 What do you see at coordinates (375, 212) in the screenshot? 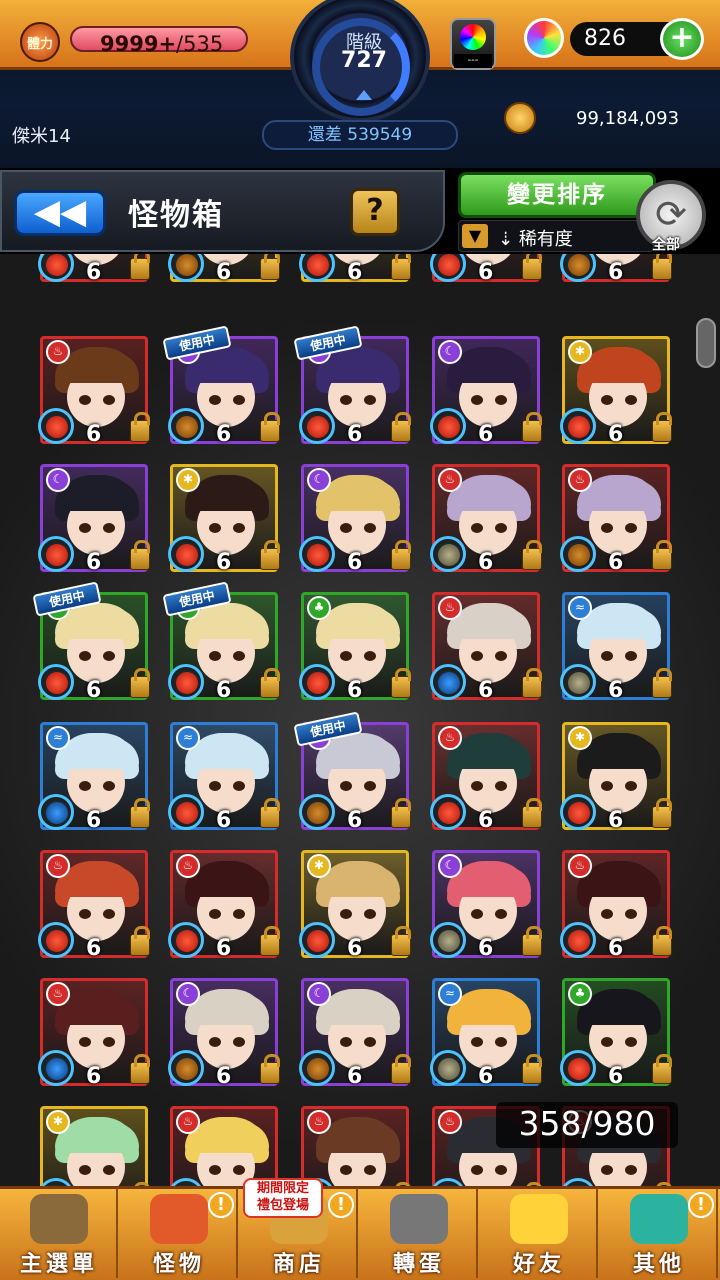
I see `help-button: ?` at bounding box center [375, 212].